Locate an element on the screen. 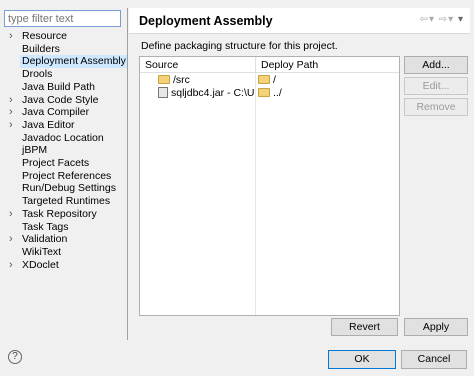 The width and height of the screenshot is (474, 376). tree-item-label: XDoclet is located at coordinates (40, 264).